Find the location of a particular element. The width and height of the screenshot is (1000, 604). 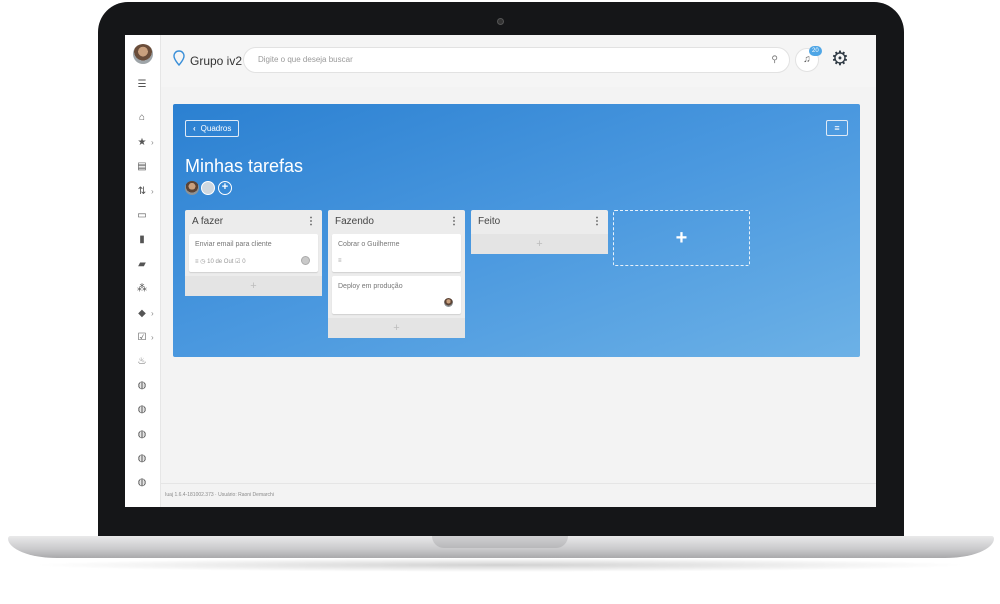

board-menu-button: ≡ is located at coordinates (837, 128).